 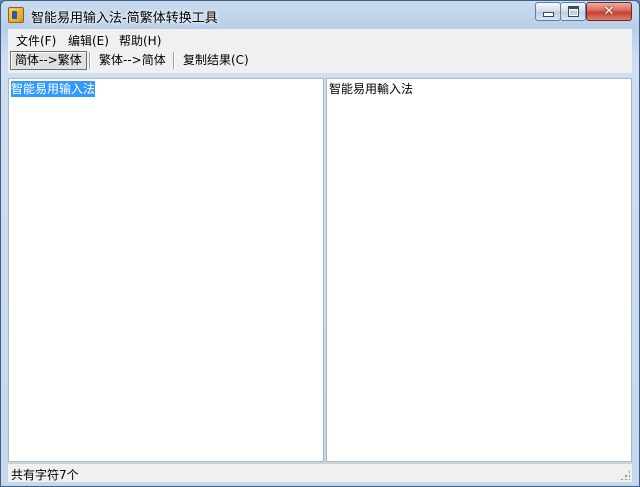 What do you see at coordinates (140, 40) in the screenshot?
I see `menu-help: 帮助(H)` at bounding box center [140, 40].